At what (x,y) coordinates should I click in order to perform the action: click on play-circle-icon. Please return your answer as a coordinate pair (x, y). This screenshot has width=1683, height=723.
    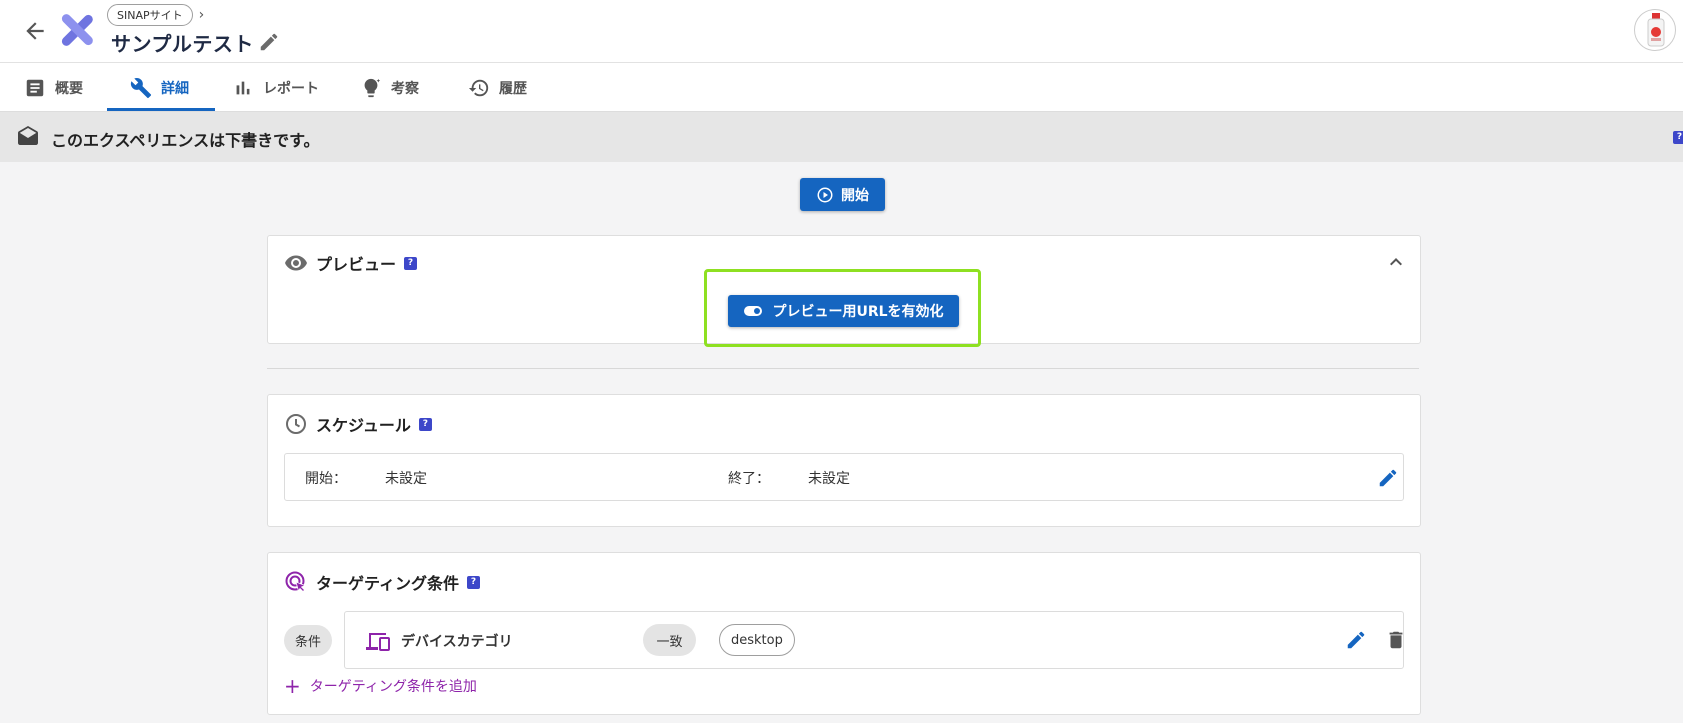
    Looking at the image, I should click on (825, 194).